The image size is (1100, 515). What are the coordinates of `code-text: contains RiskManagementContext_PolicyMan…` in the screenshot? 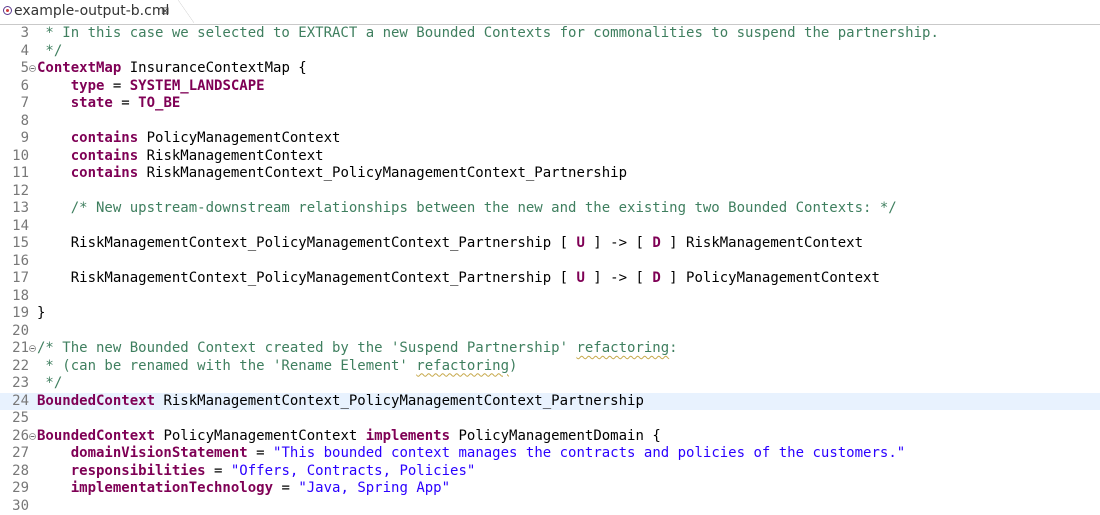 It's located at (332, 174).